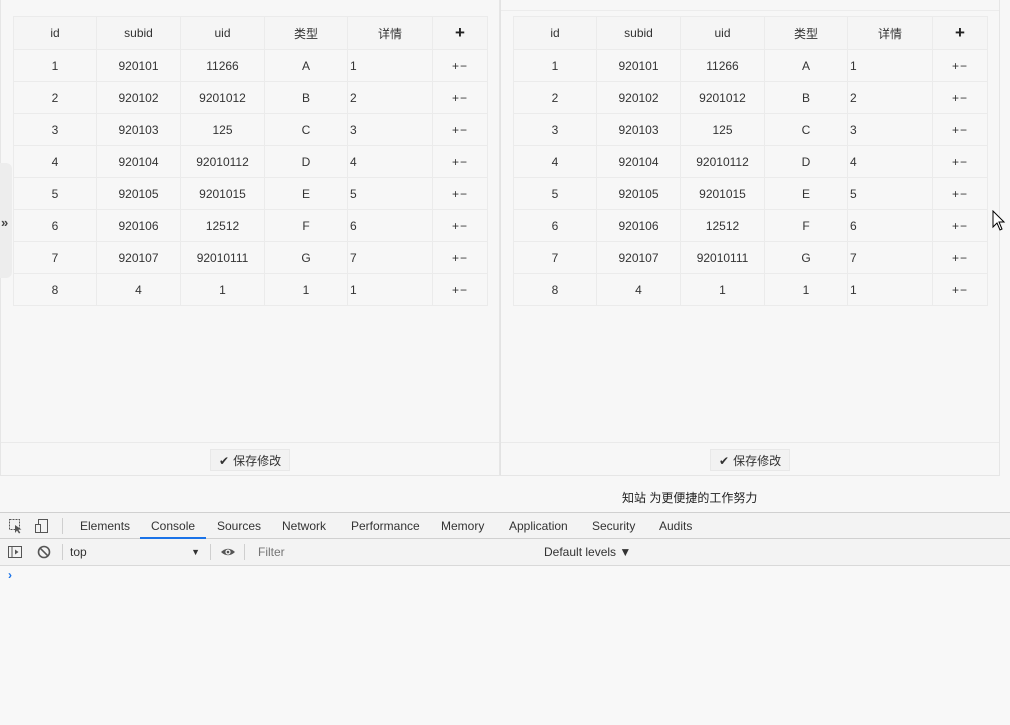 The width and height of the screenshot is (1010, 725). What do you see at coordinates (806, 289) in the screenshot?
I see `table-cell-类型: 1` at bounding box center [806, 289].